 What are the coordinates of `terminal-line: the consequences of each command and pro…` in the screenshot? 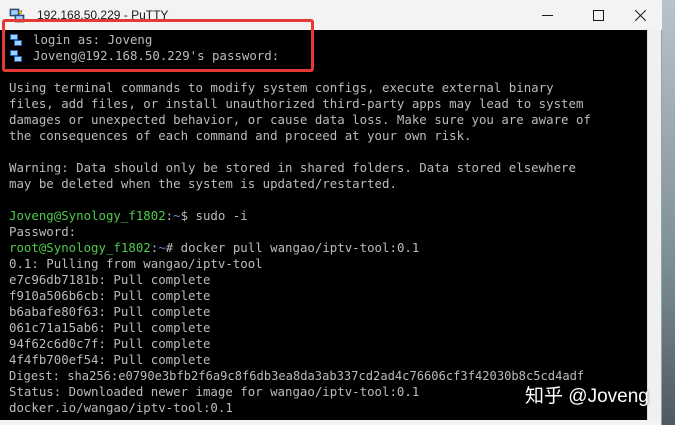 It's located at (240, 135).